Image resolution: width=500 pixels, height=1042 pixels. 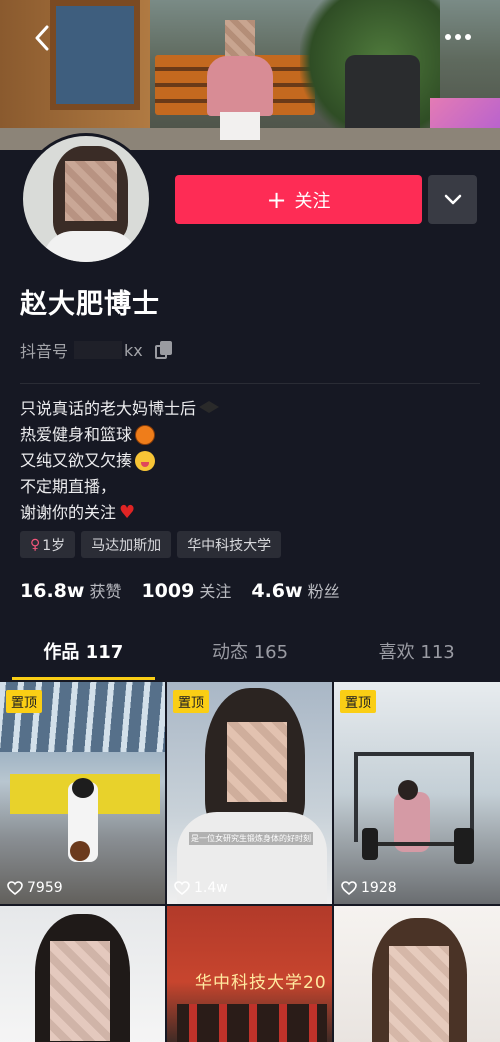 What do you see at coordinates (168, 591) in the screenshot?
I see `stat-following-number: 1009` at bounding box center [168, 591].